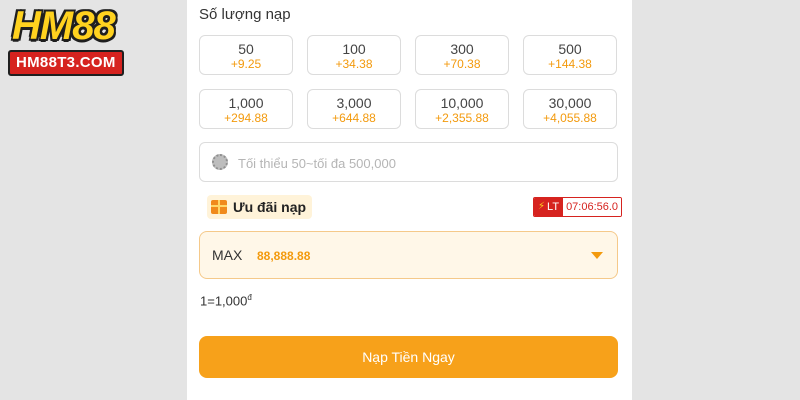  Describe the element at coordinates (354, 103) in the screenshot. I see `amount-value: 3,000` at that location.